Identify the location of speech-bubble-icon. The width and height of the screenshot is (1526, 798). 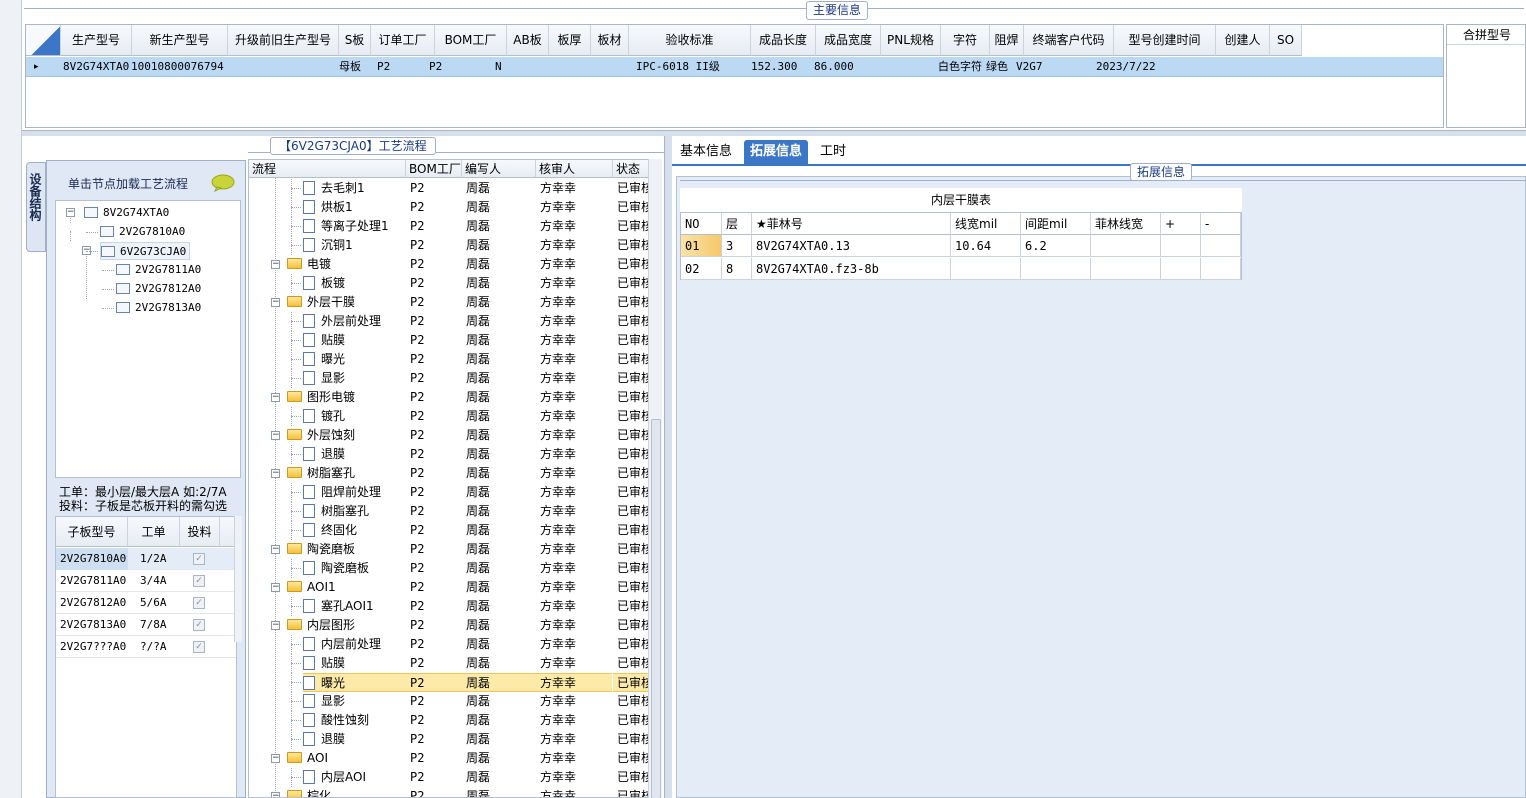
(223, 183).